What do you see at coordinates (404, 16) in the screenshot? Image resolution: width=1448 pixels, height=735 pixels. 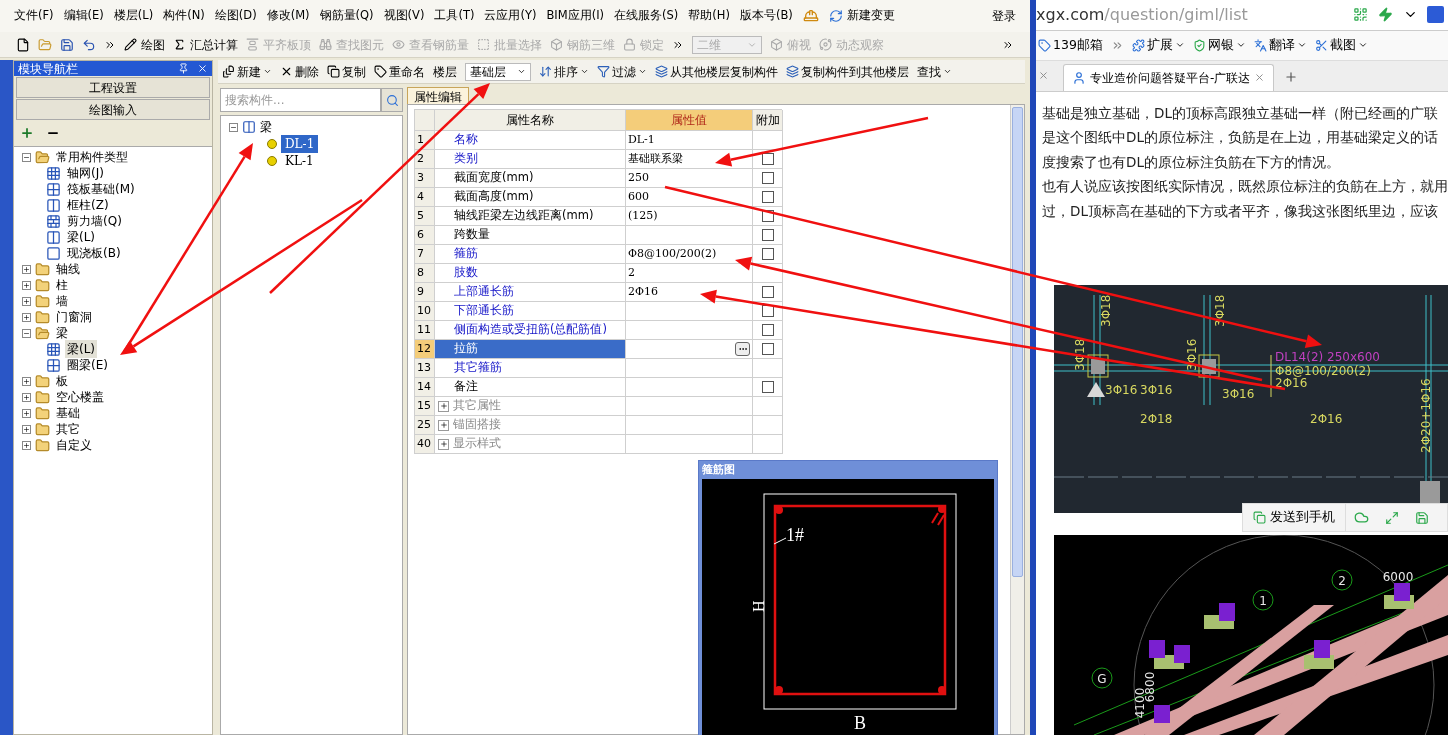 I see `menu-item: 视图(V)` at bounding box center [404, 16].